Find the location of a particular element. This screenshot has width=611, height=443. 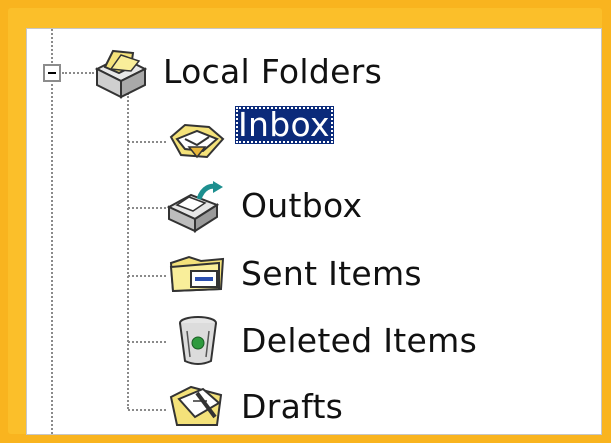

collapse-toggle is located at coordinates (52, 73).